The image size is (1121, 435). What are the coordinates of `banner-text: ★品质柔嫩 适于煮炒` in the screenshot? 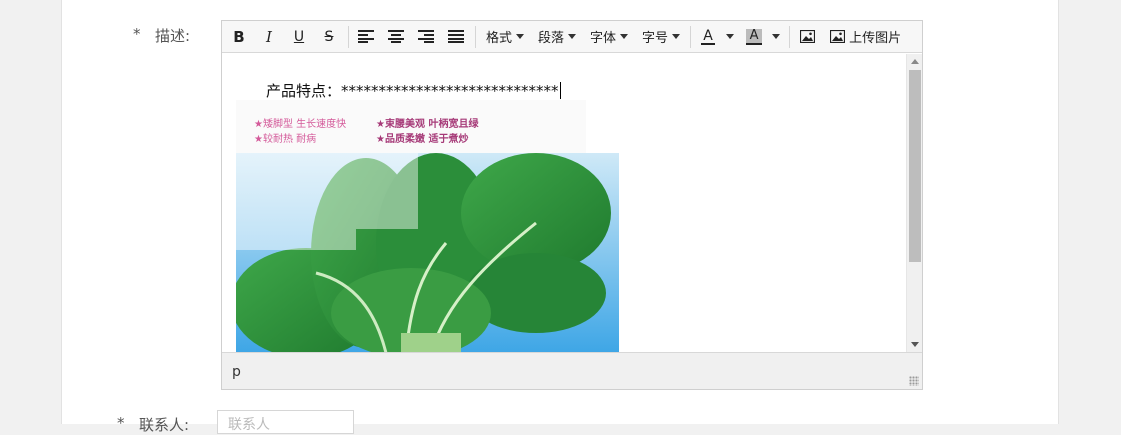 It's located at (422, 139).